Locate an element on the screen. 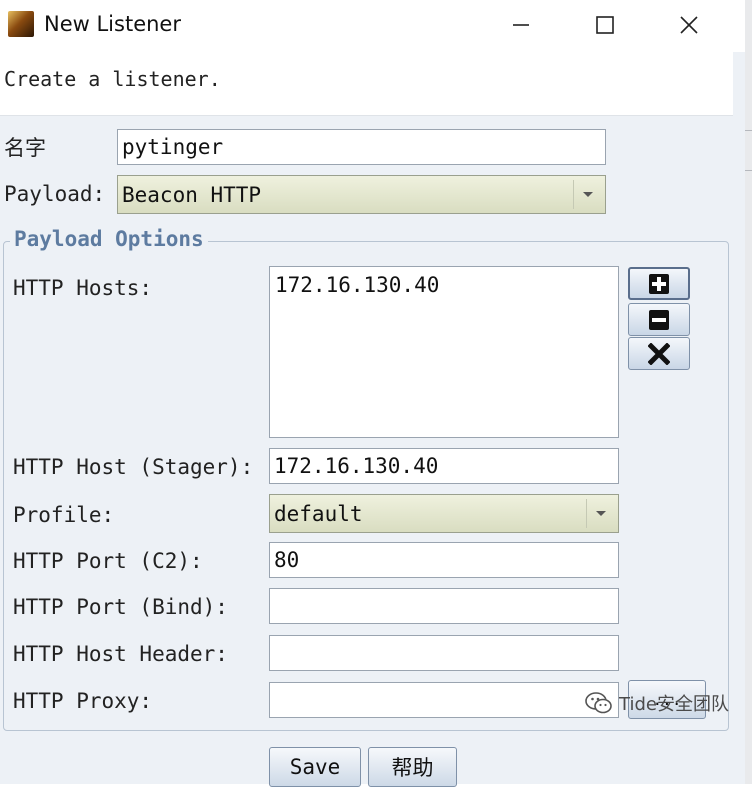  list-item: 172.16.130.40 is located at coordinates (444, 285).